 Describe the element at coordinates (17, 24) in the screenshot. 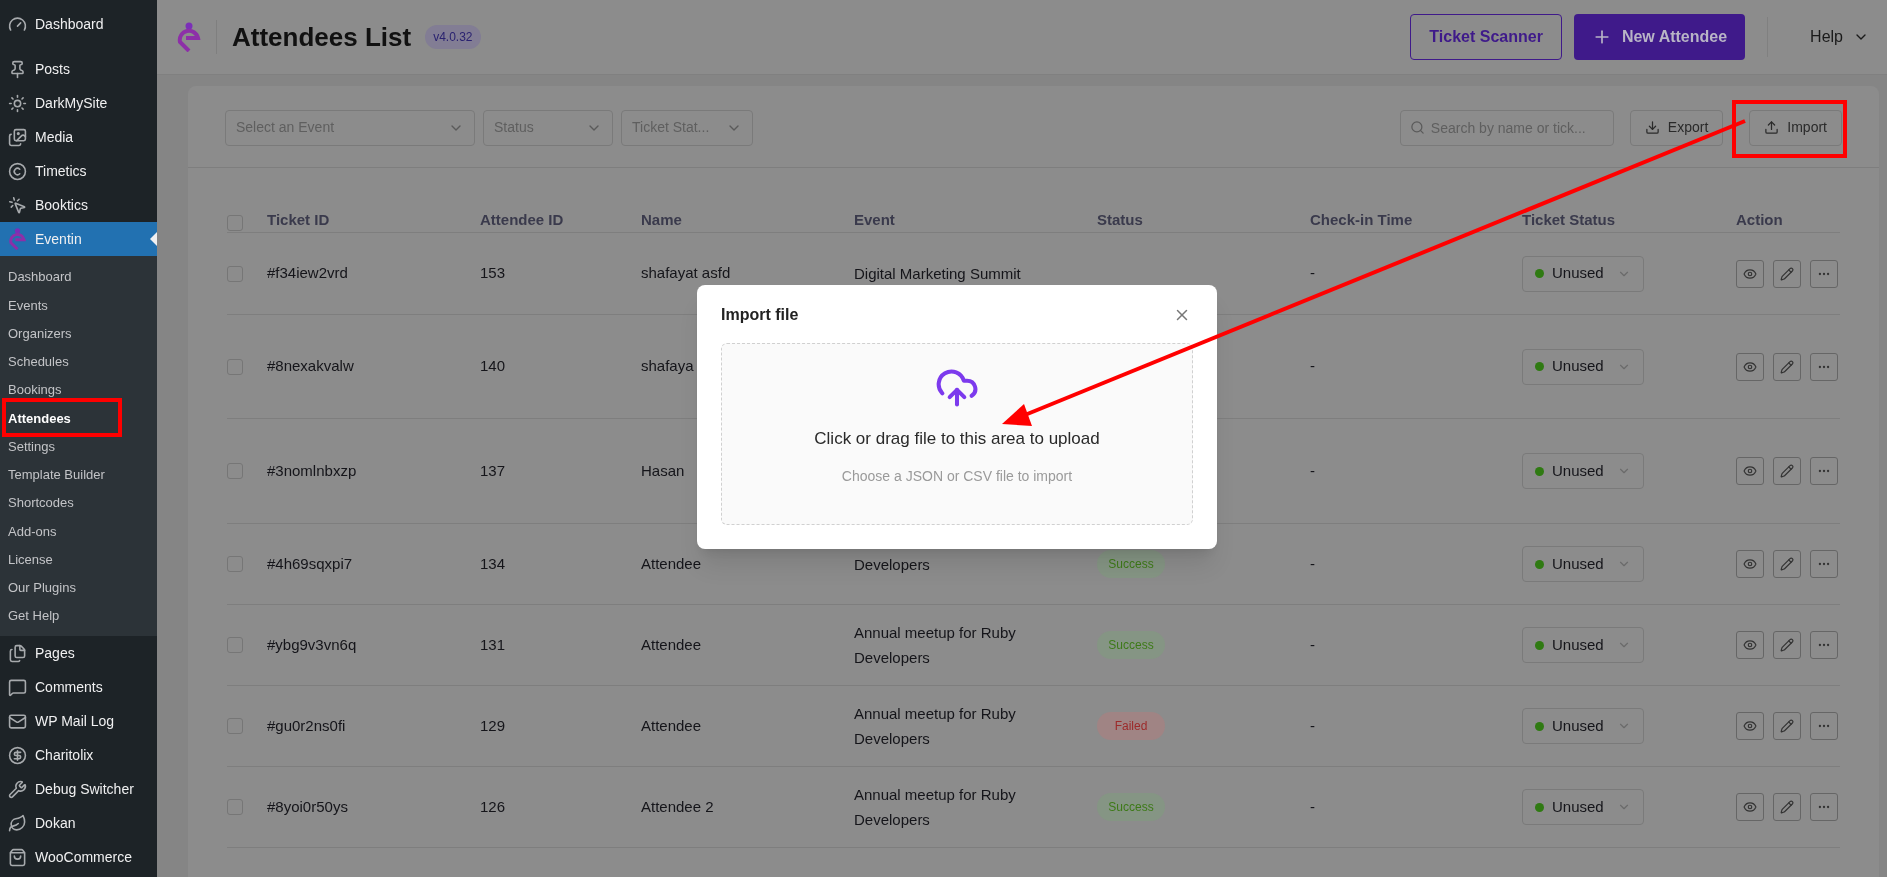

I see `gauge-icon` at that location.